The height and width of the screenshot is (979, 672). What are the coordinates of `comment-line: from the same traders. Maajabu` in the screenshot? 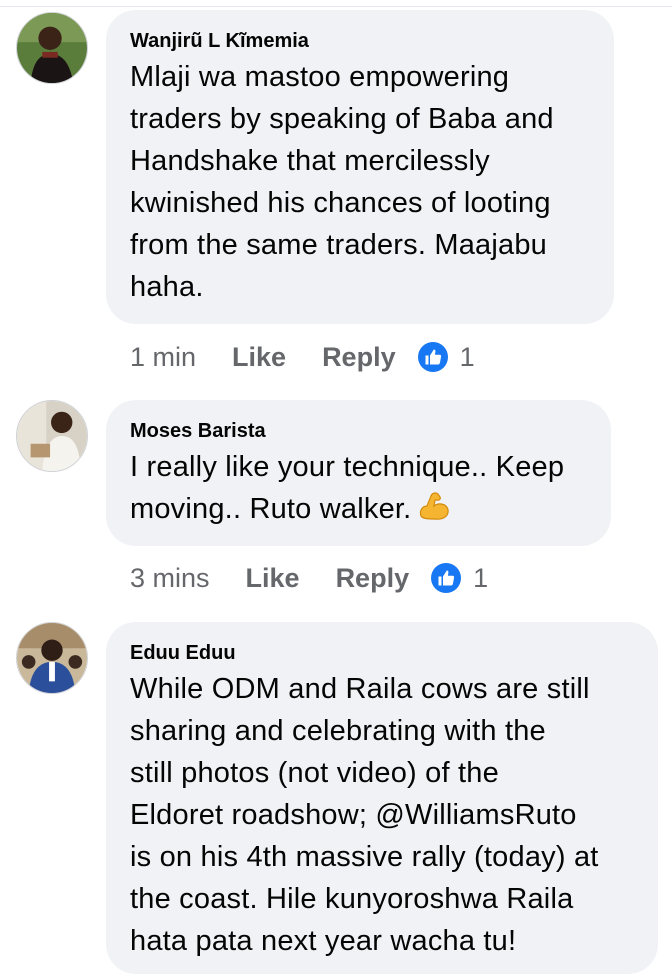 It's located at (339, 245).